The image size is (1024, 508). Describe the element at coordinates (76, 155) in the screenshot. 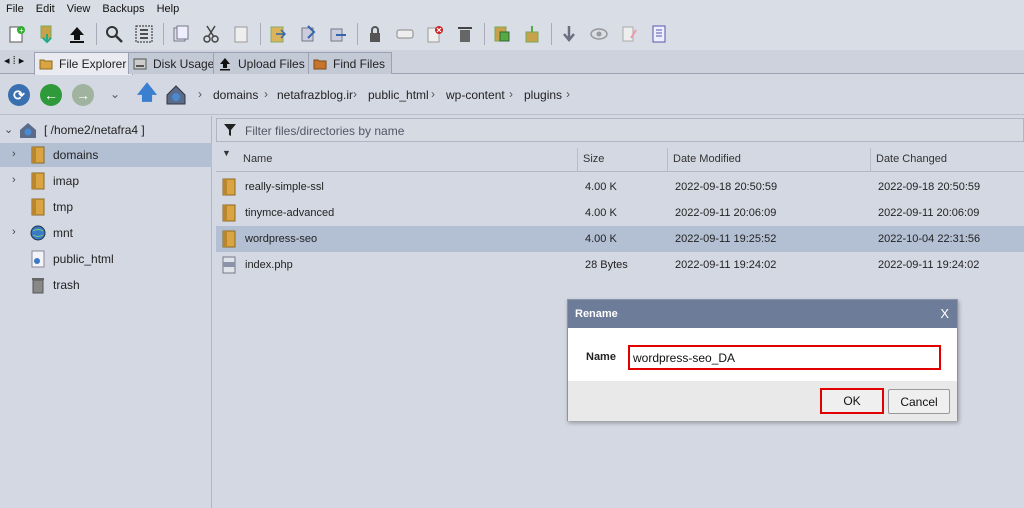

I see `tree-item-label: domains` at that location.